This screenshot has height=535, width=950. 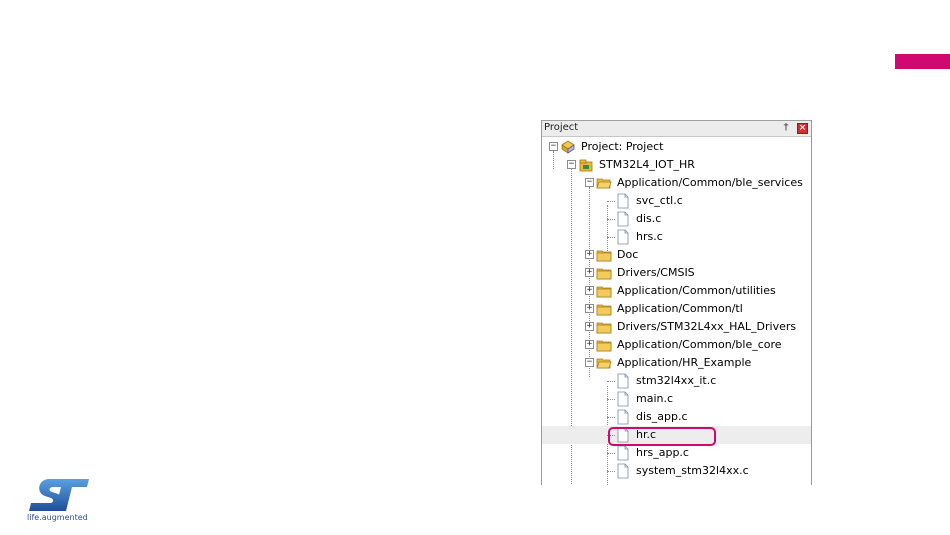 I want to click on tree-node-file: hrs_app.c, so click(x=676, y=453).